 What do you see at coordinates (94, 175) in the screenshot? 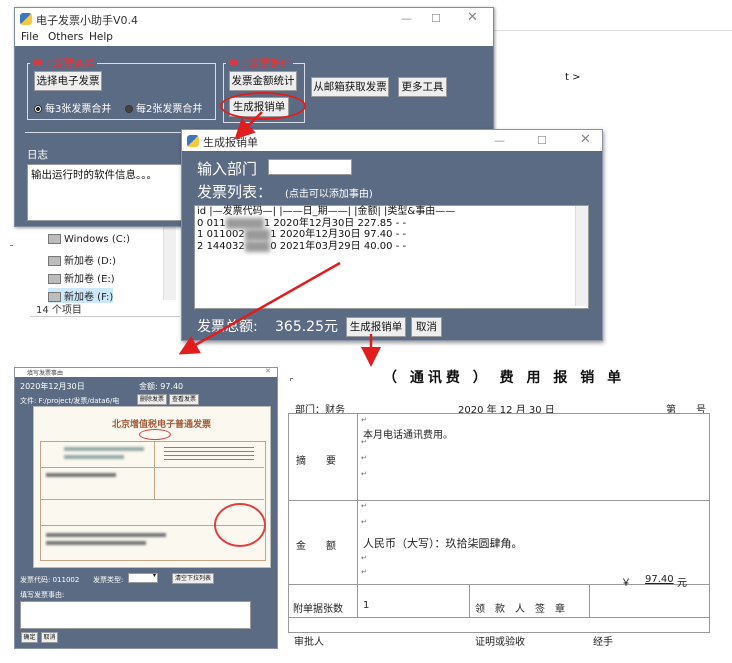
I see `log-text: 输出运行时的软件信息。。。` at bounding box center [94, 175].